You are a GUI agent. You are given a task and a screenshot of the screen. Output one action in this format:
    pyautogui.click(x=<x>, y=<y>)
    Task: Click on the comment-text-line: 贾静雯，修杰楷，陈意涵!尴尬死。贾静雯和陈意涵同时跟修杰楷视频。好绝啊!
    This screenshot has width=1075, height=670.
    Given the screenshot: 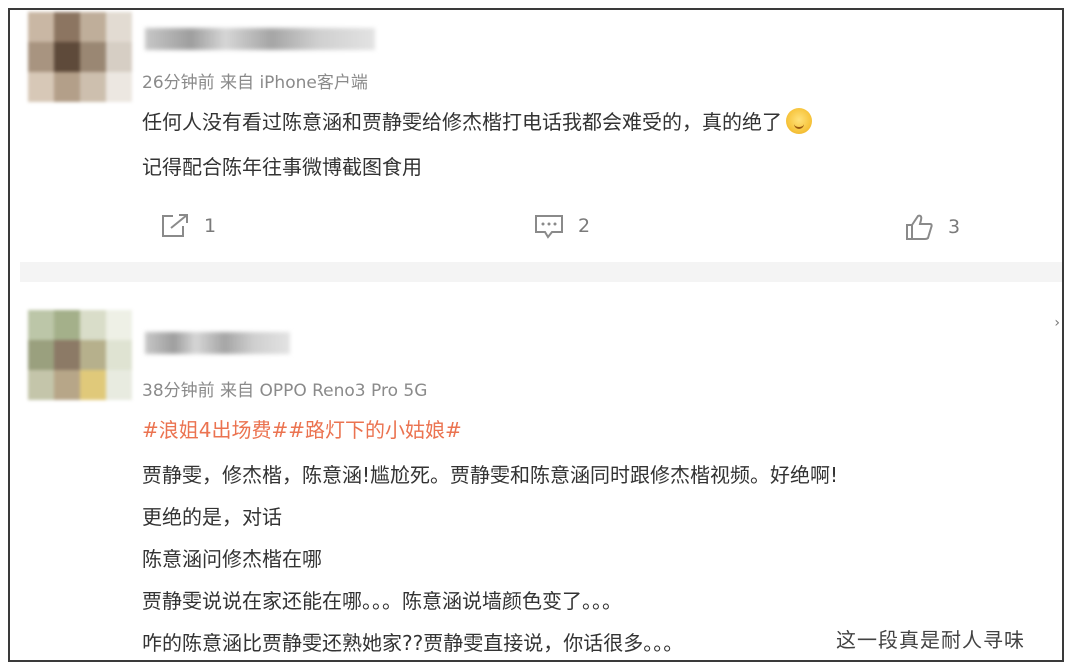 What is the action you would take?
    pyautogui.click(x=490, y=475)
    